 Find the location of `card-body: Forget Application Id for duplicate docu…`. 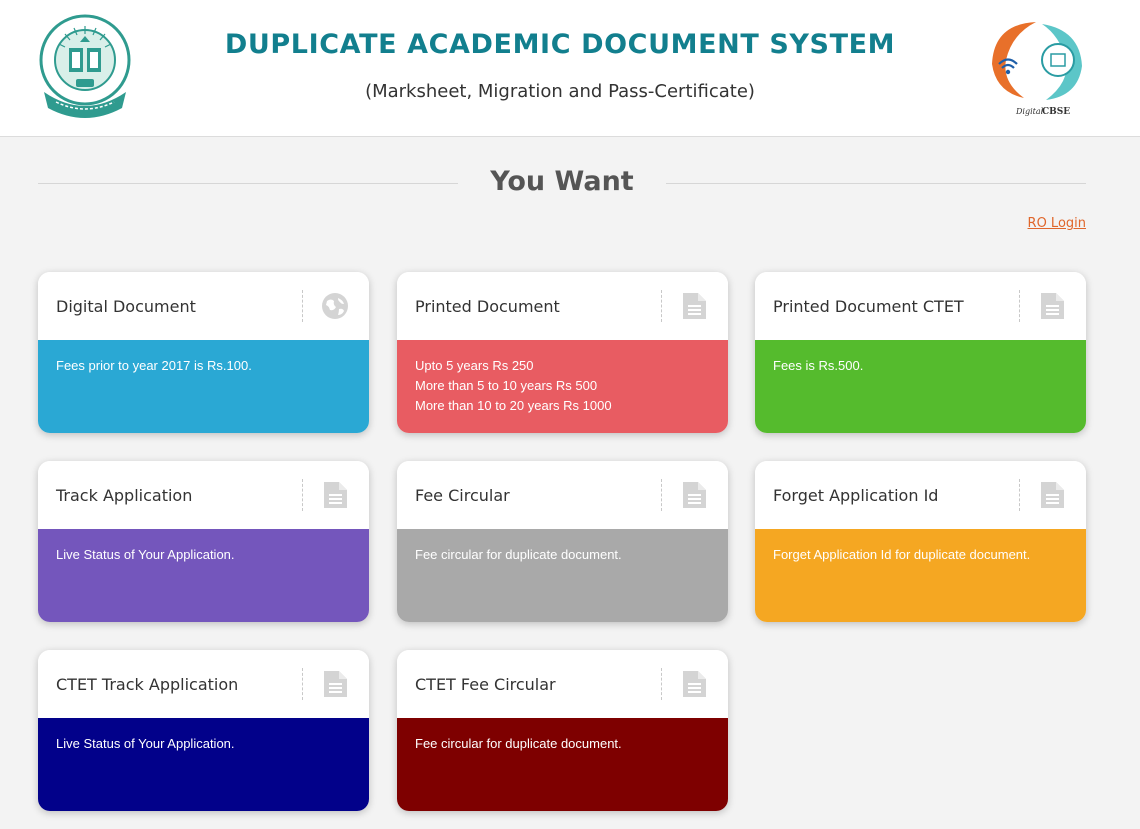

card-body: Forget Application Id for duplicate docu… is located at coordinates (920, 575).